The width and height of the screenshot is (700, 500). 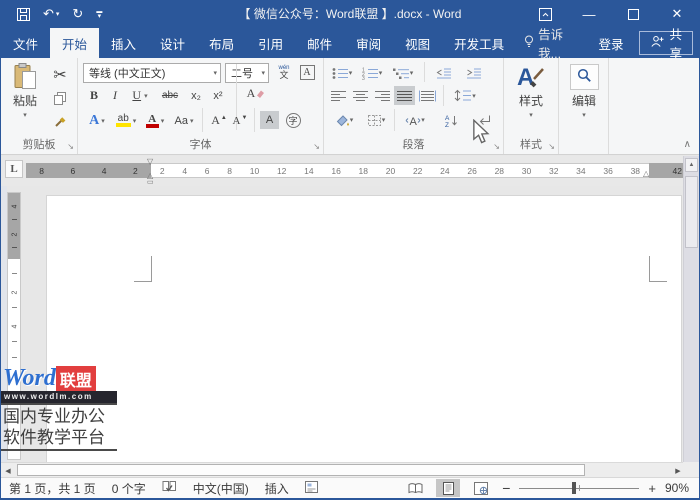 I want to click on zoom-in-button: +, so click(x=652, y=488).